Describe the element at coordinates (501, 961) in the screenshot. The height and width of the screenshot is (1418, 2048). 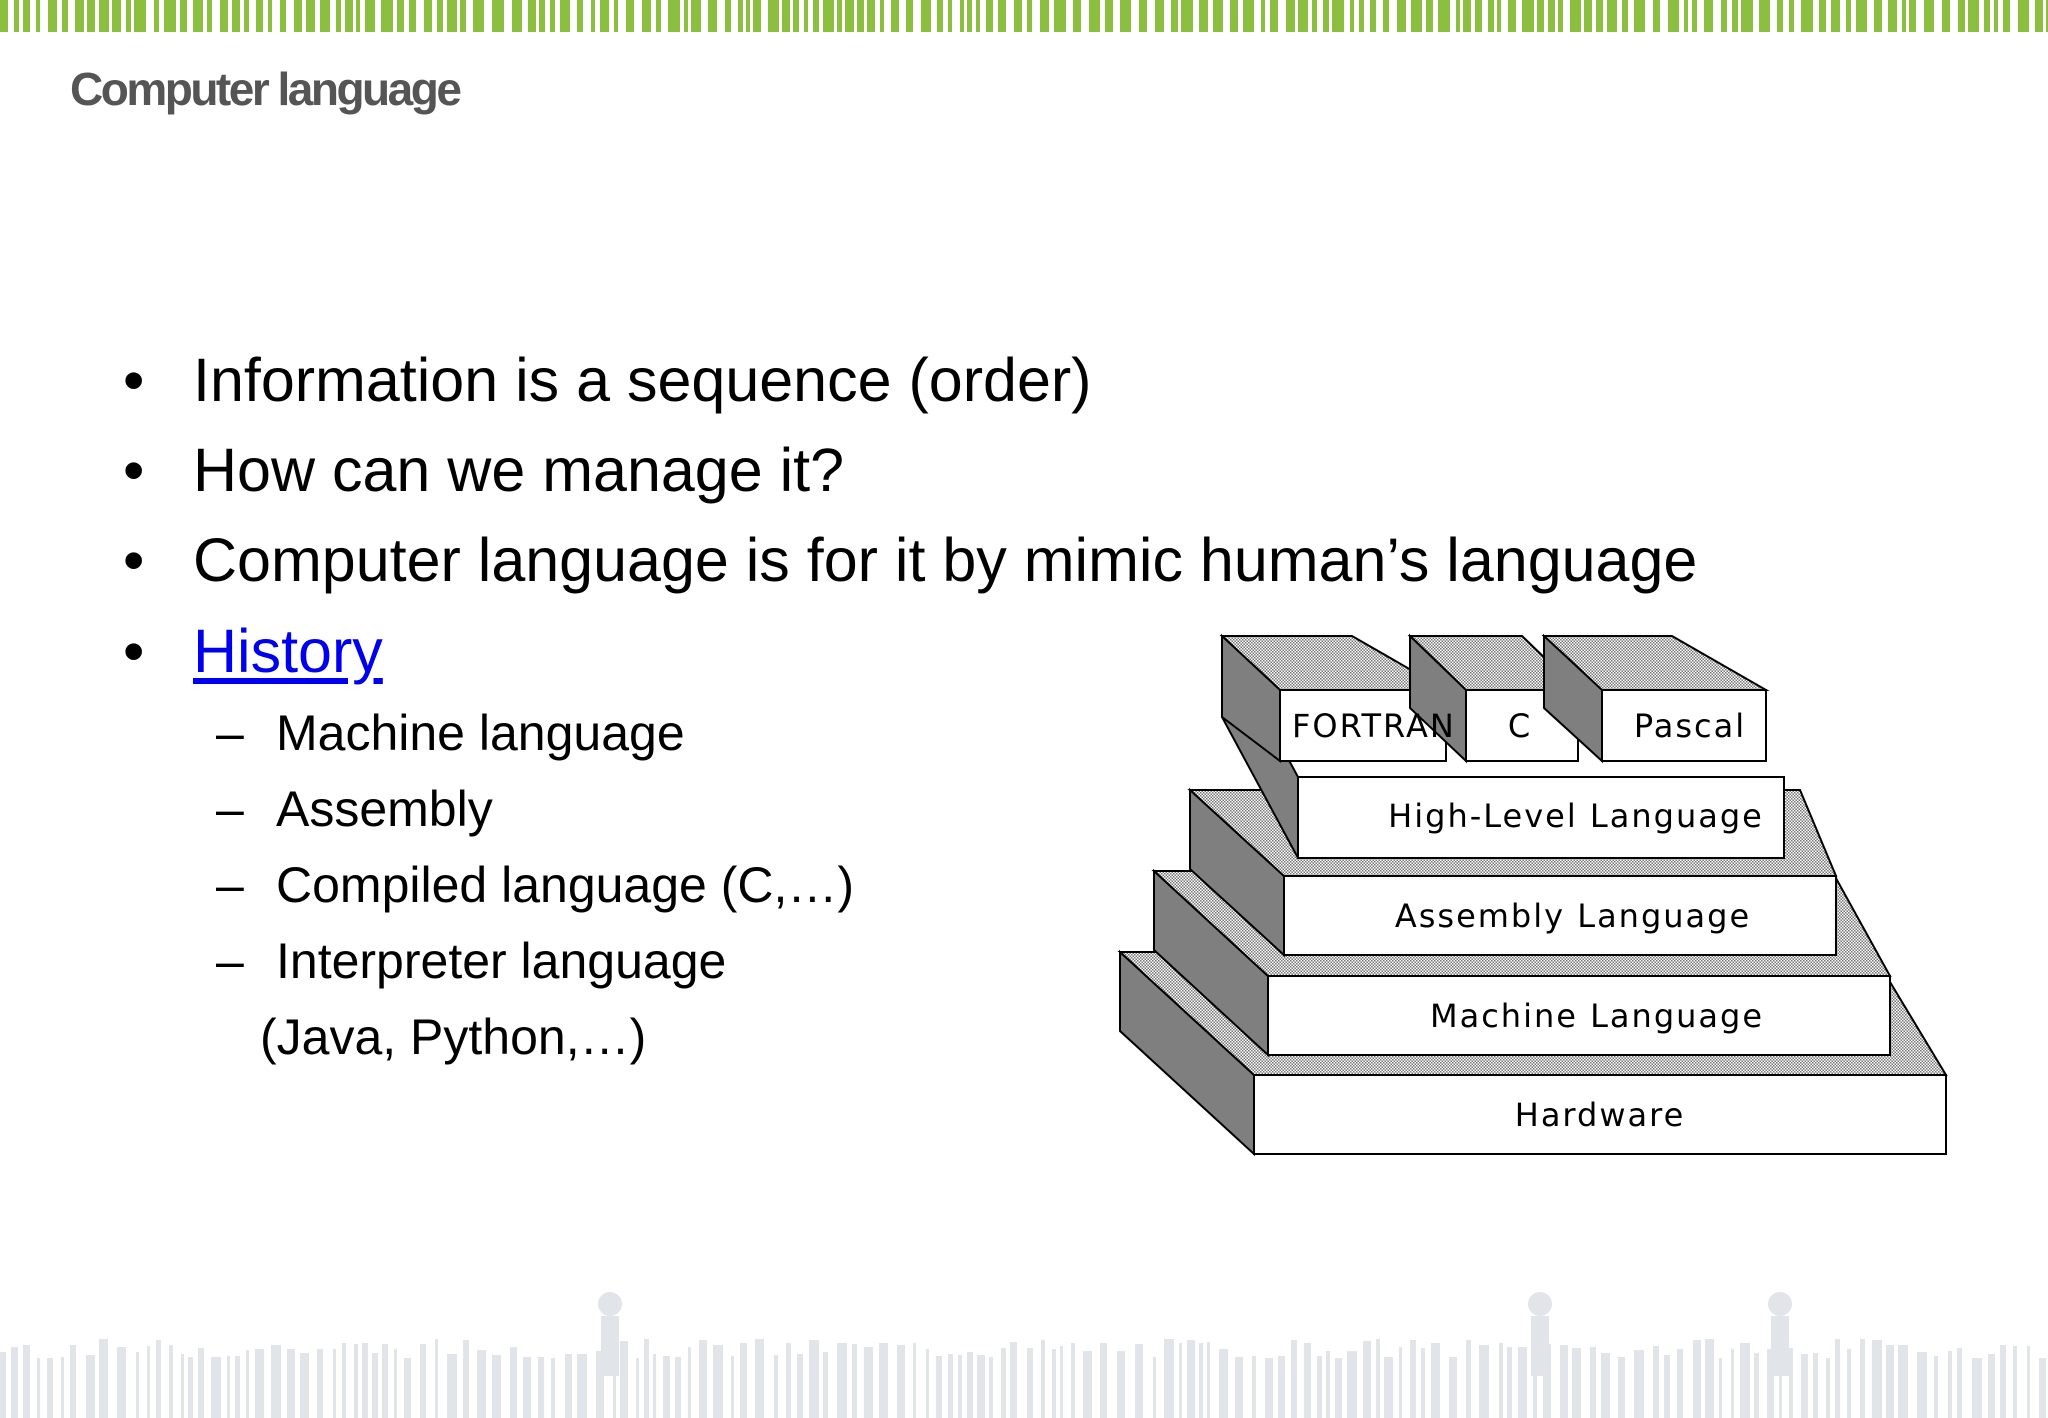
I see `sub-item-text: Interpreter language` at that location.